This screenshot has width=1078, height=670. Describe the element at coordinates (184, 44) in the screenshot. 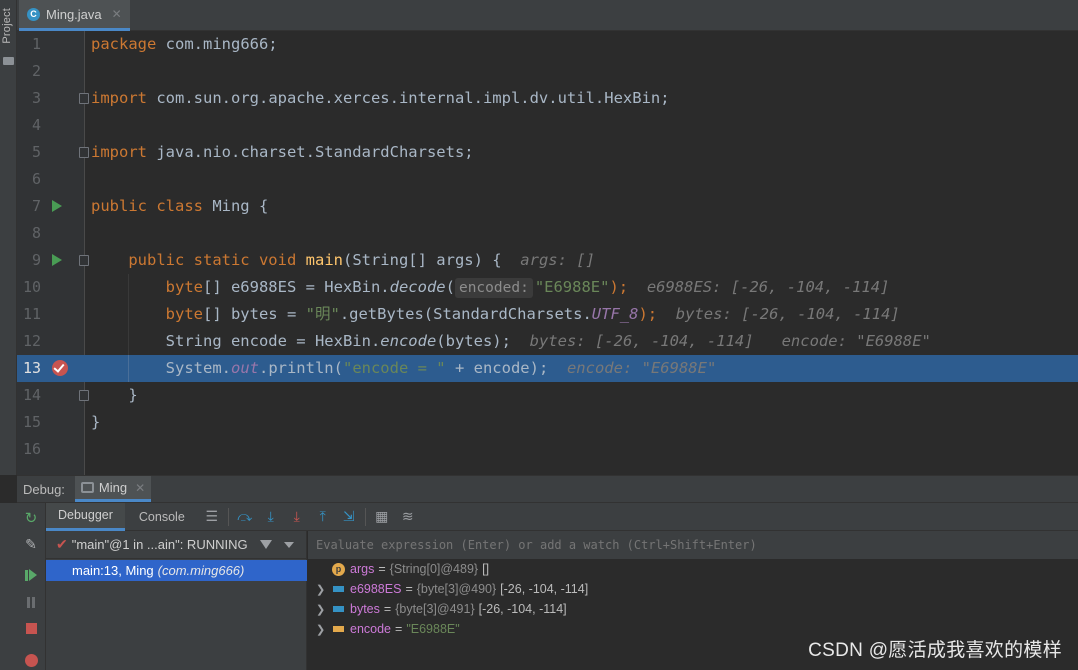

I see `code-text: package com.ming666;` at that location.